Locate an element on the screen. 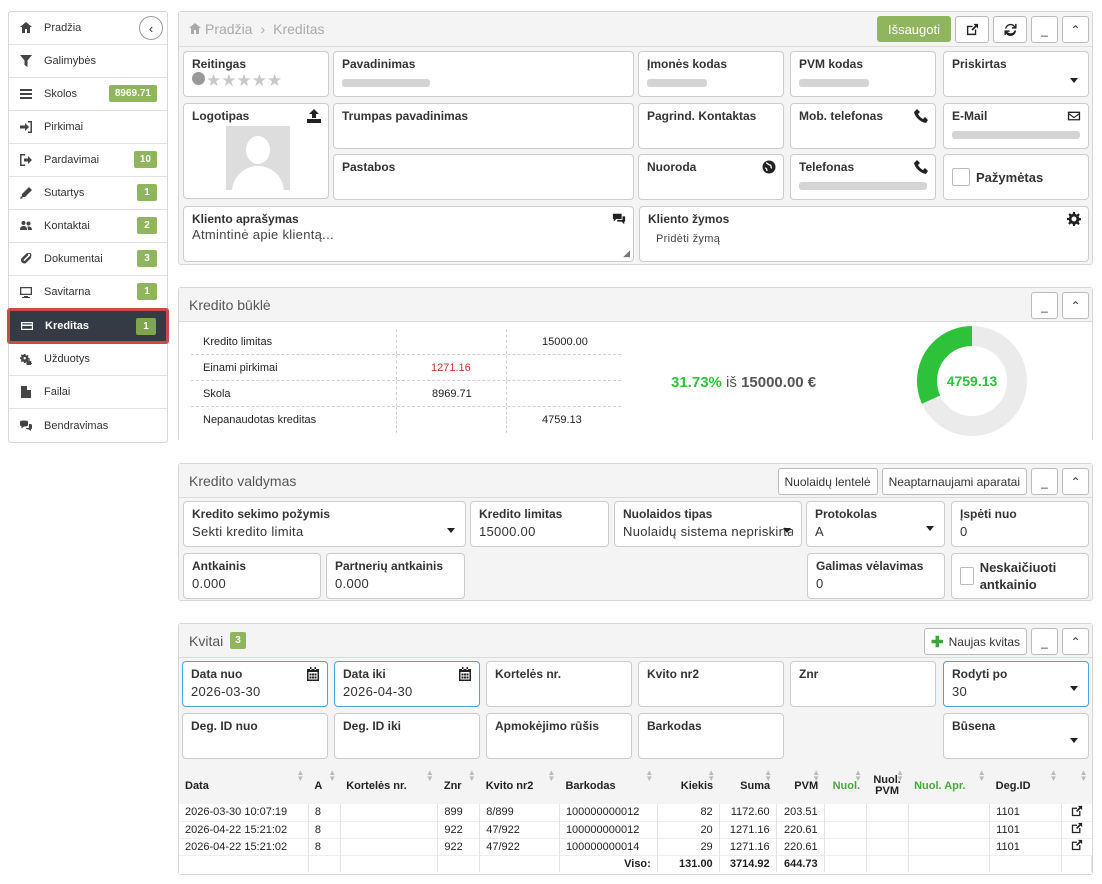 Image resolution: width=1102 pixels, height=884 pixels. receipt-nr2-field: Kvito nr2 is located at coordinates (711, 684).